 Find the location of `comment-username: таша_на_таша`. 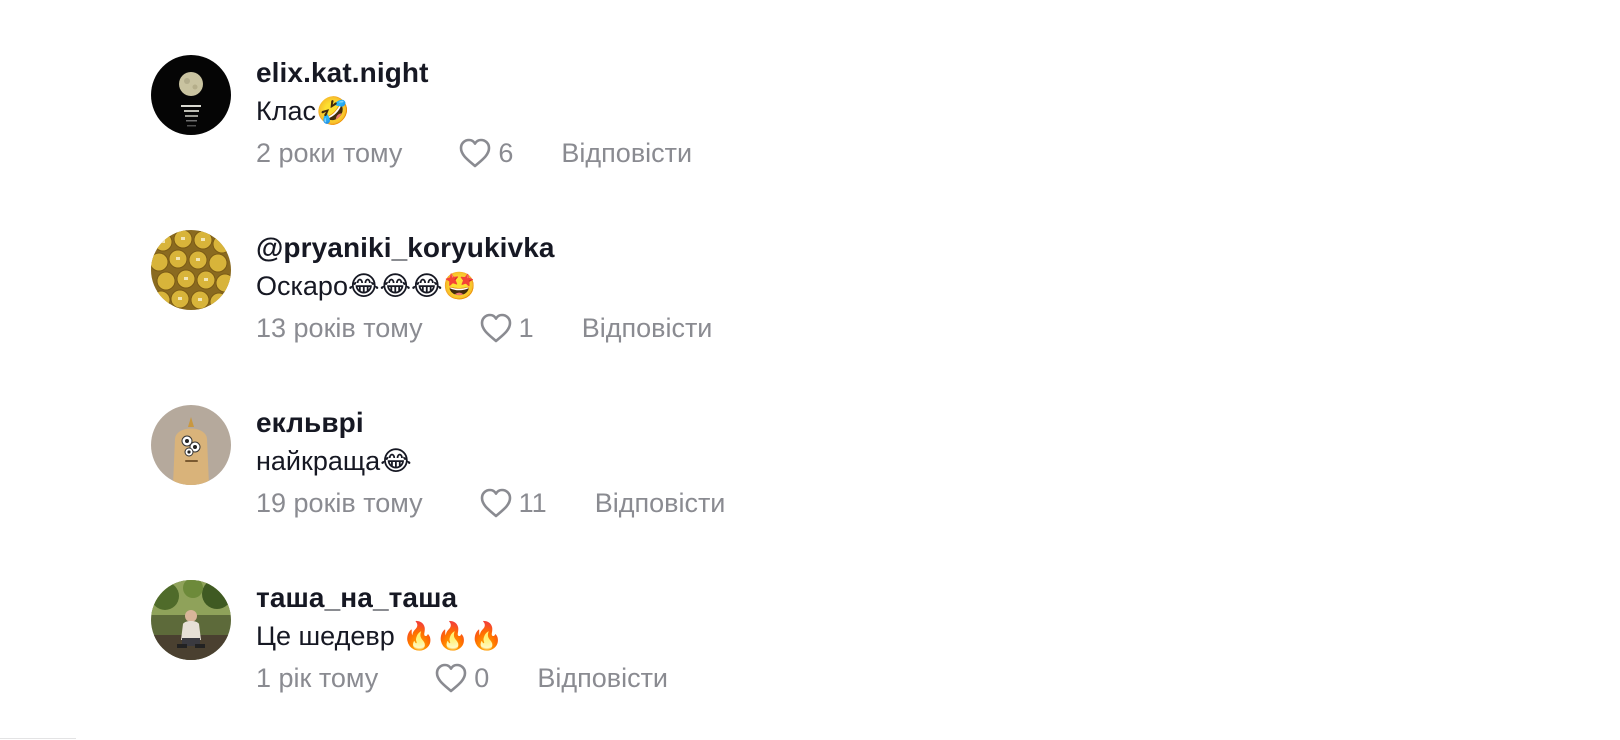

comment-username: таша_на_таша is located at coordinates (462, 598).